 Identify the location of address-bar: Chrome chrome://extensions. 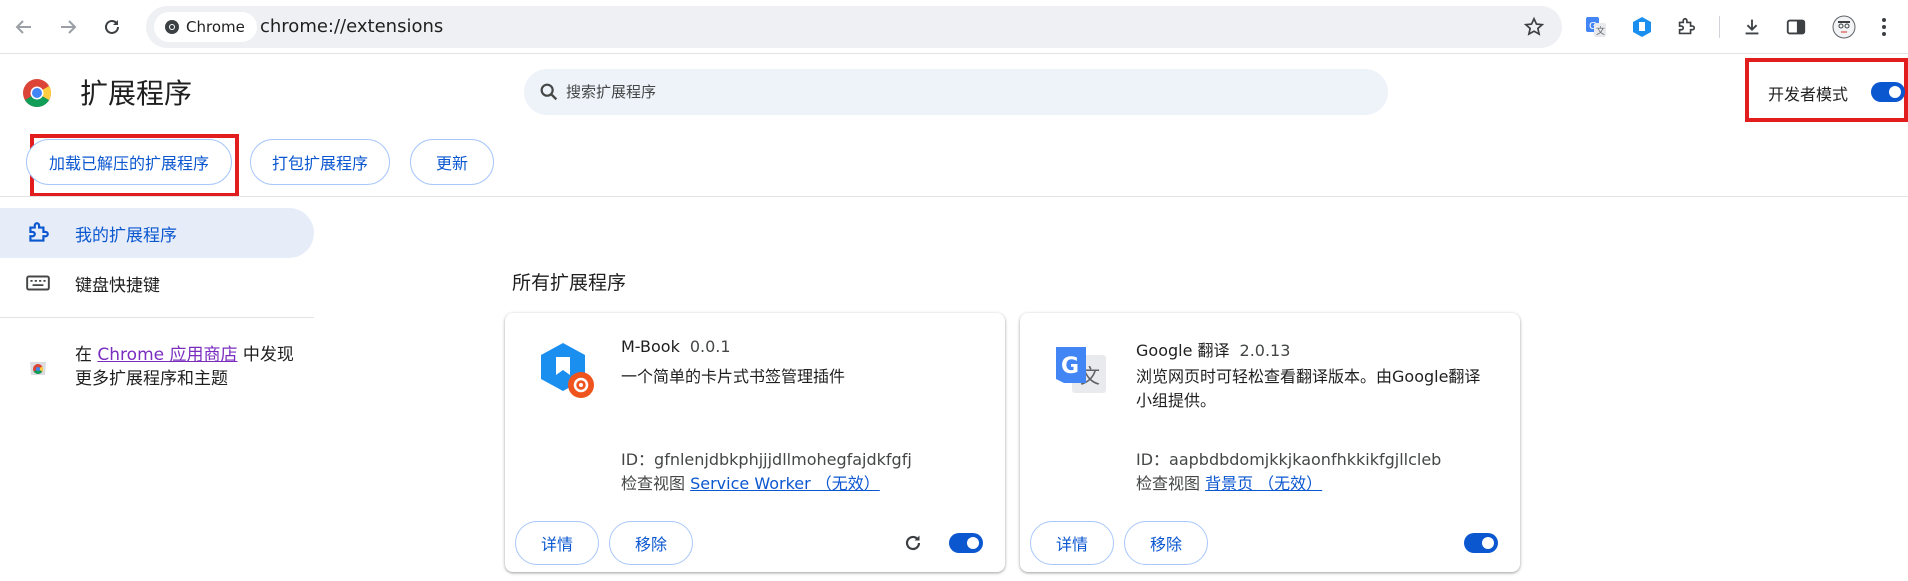
(854, 27).